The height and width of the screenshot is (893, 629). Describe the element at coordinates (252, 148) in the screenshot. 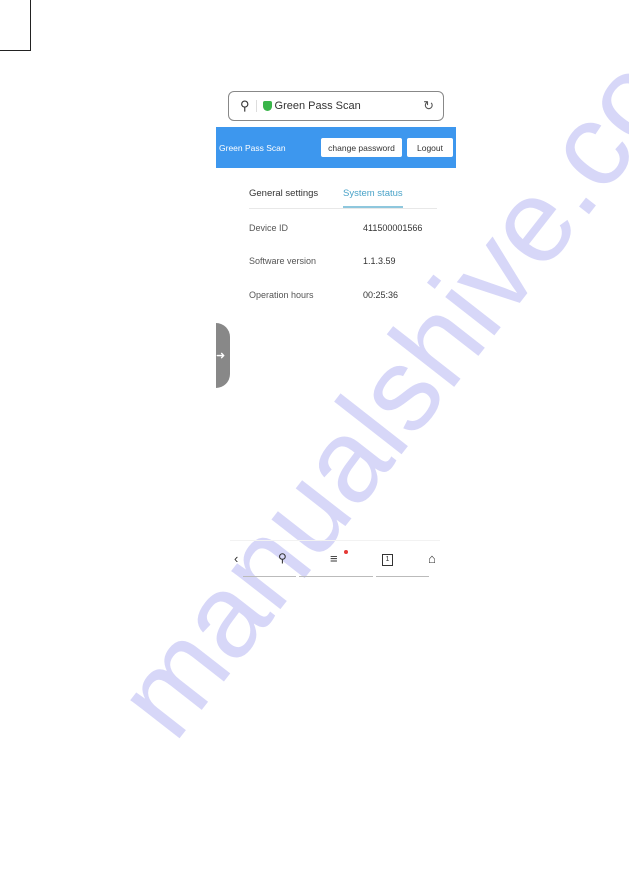

I see `app-title: Green Pass Scan` at that location.